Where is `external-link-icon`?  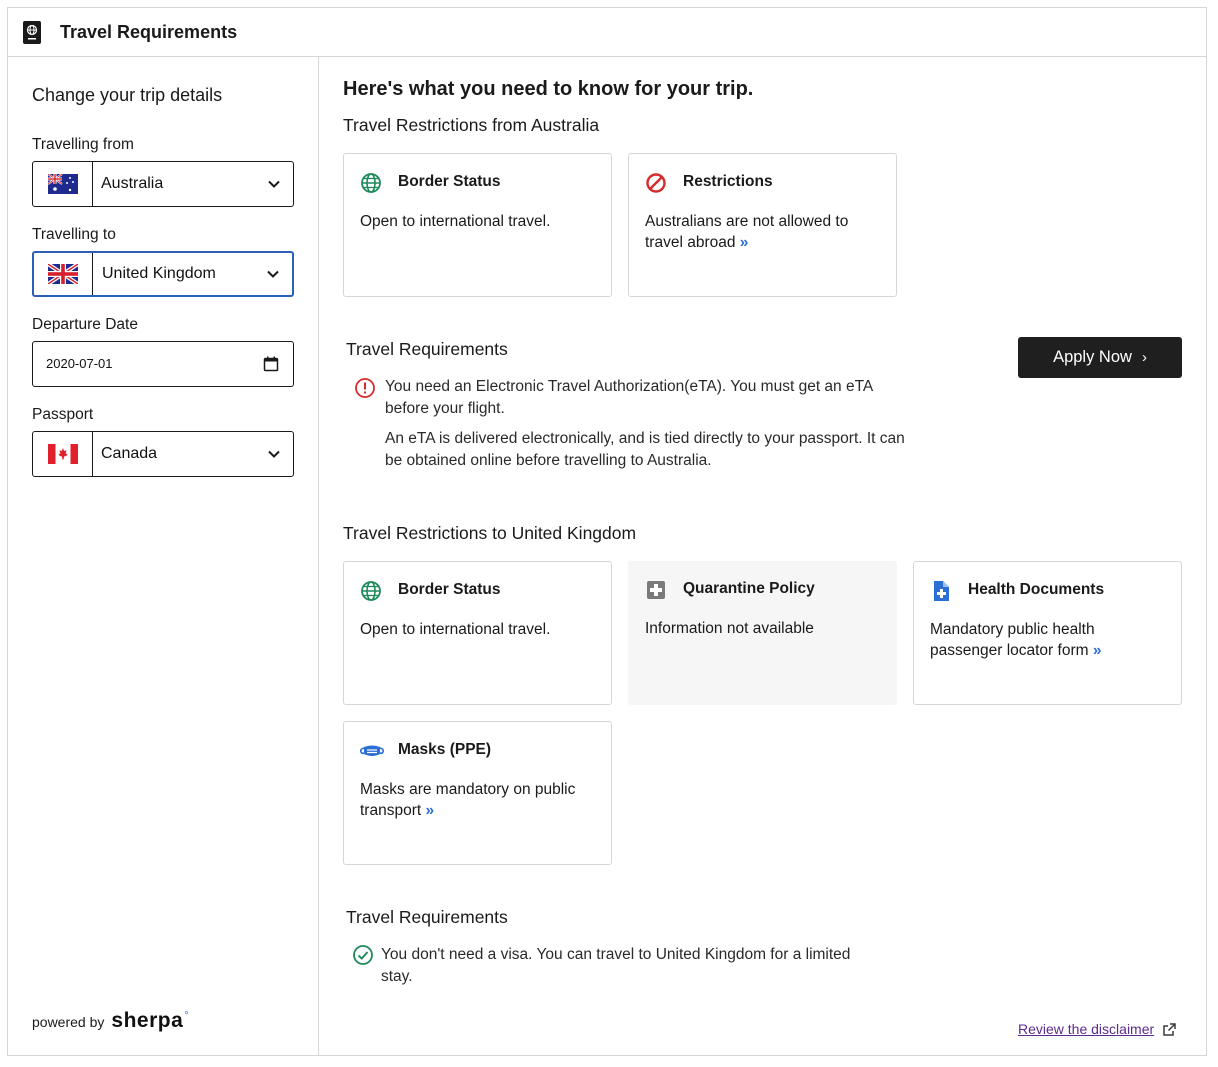 external-link-icon is located at coordinates (1169, 1029).